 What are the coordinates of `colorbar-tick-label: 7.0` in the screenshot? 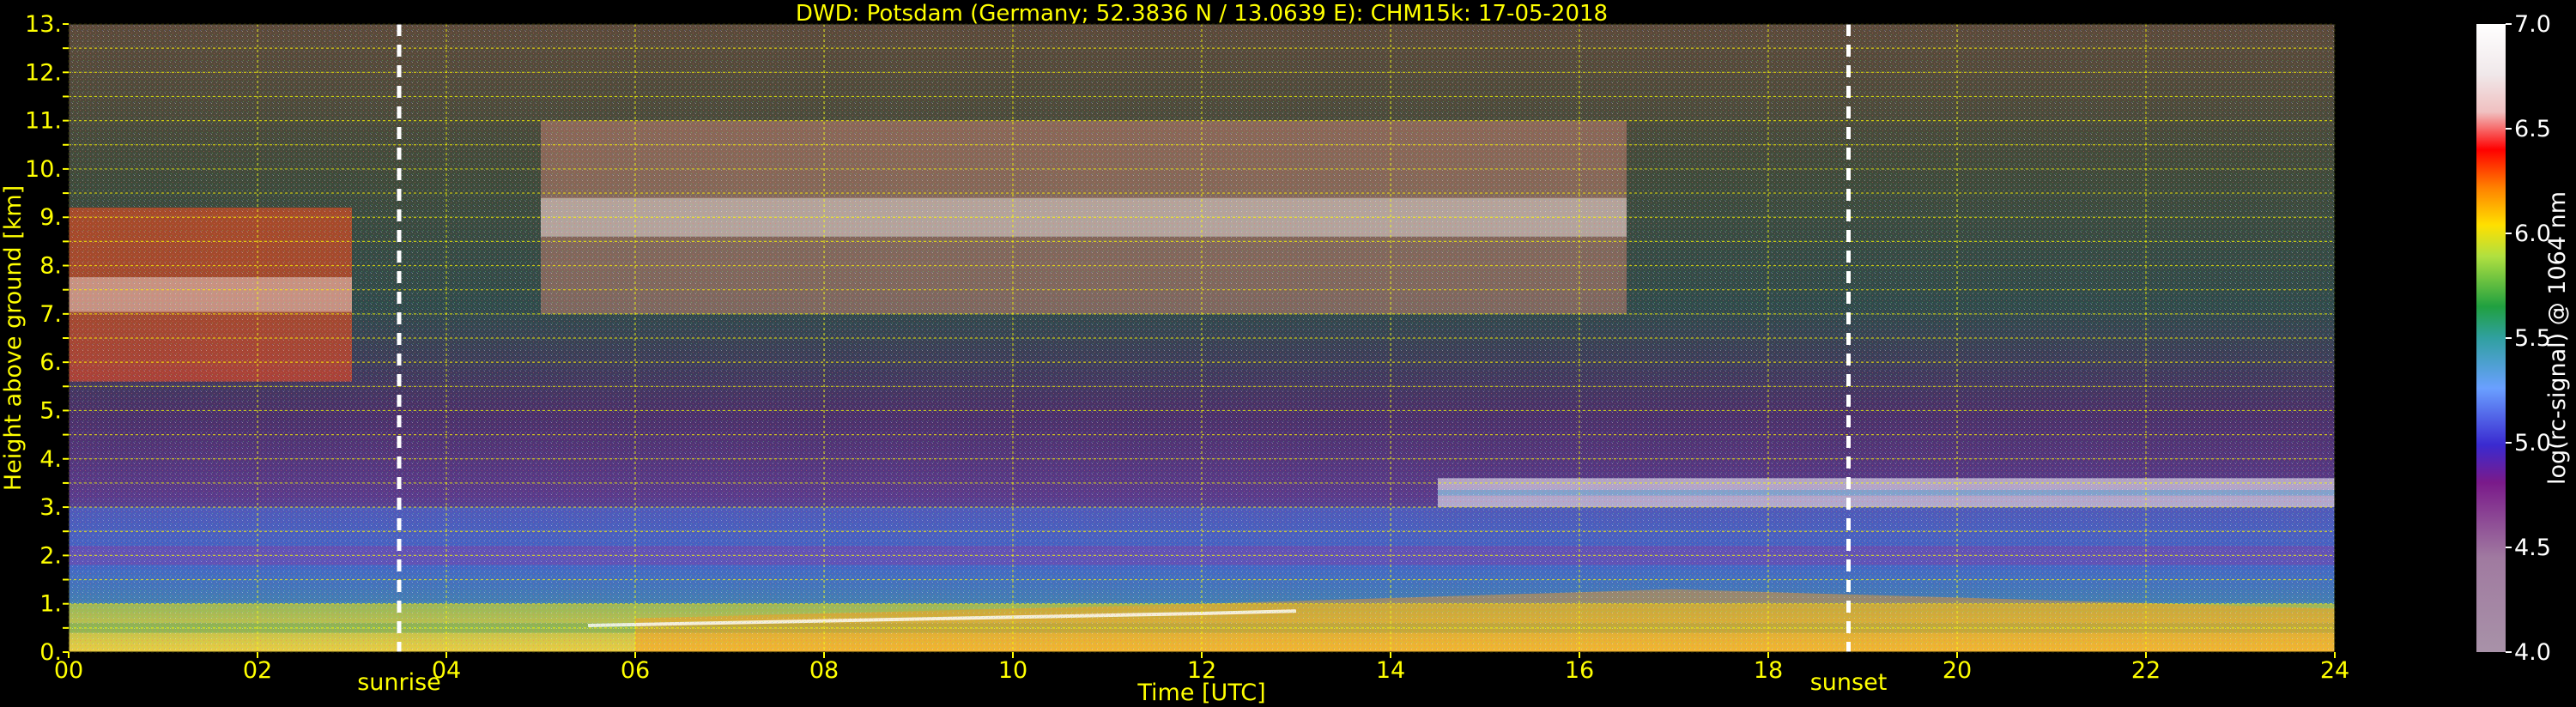 It's located at (2532, 24).